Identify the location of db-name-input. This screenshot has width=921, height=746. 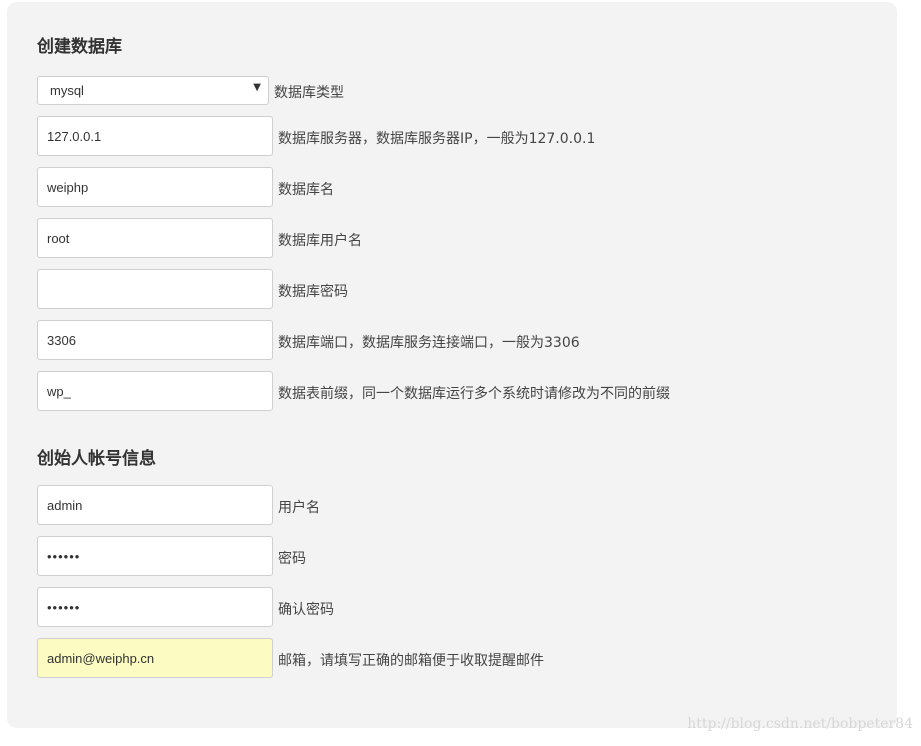
(155, 187).